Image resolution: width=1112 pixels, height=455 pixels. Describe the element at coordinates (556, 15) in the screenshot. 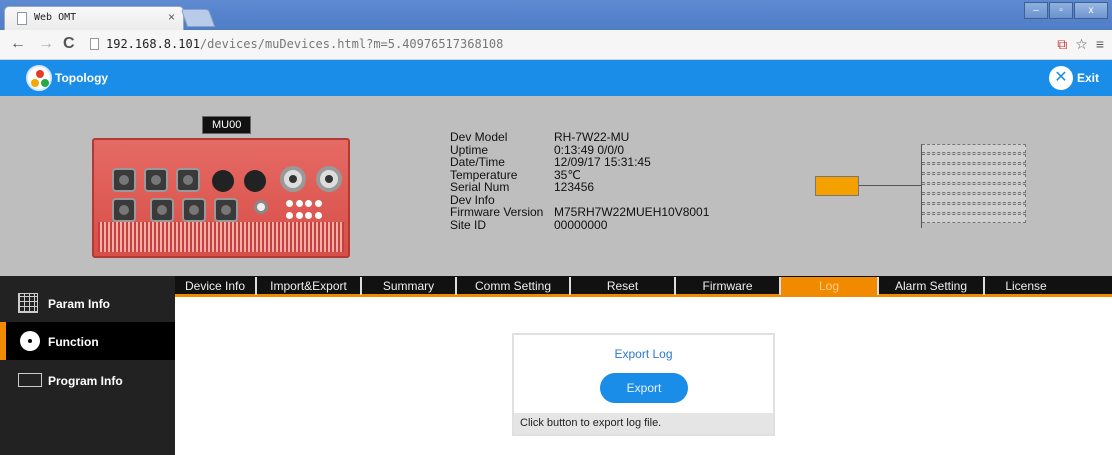

I see `browser-titlebar: Web OMT × – ▫ x` at that location.